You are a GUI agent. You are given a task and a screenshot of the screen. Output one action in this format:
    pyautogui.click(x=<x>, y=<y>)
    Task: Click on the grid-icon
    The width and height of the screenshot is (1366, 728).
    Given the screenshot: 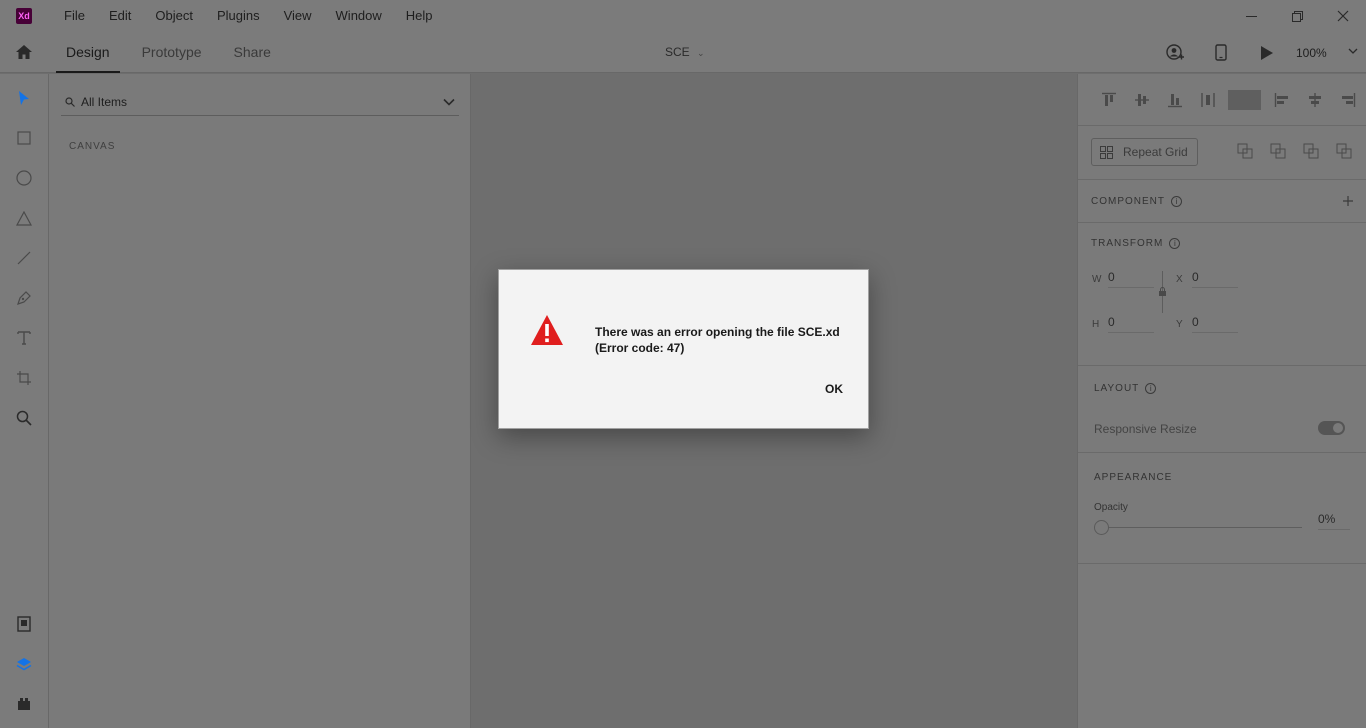 What is the action you would take?
    pyautogui.click(x=1106, y=152)
    